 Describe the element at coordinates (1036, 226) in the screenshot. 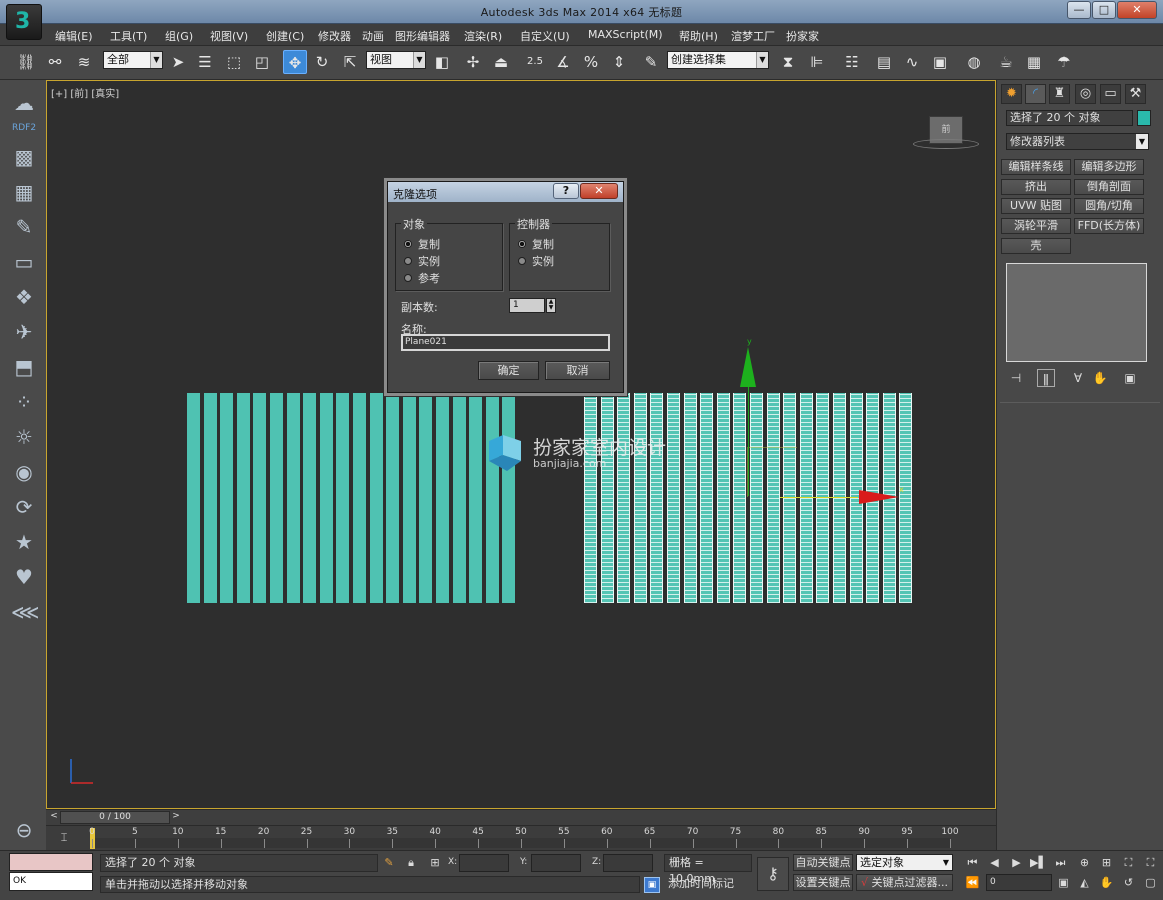

I see `turbosmooth-button: 涡轮平滑` at that location.